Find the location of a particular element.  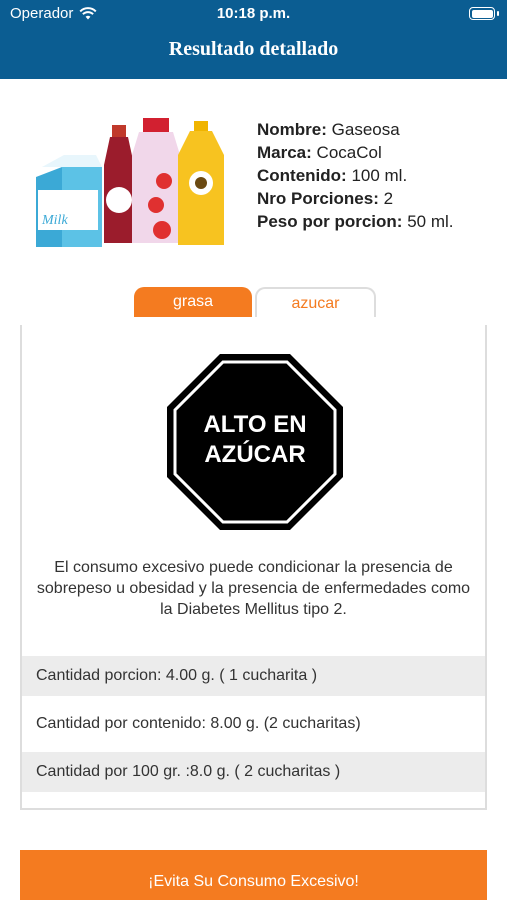

product-image: Milk is located at coordinates (130, 182).